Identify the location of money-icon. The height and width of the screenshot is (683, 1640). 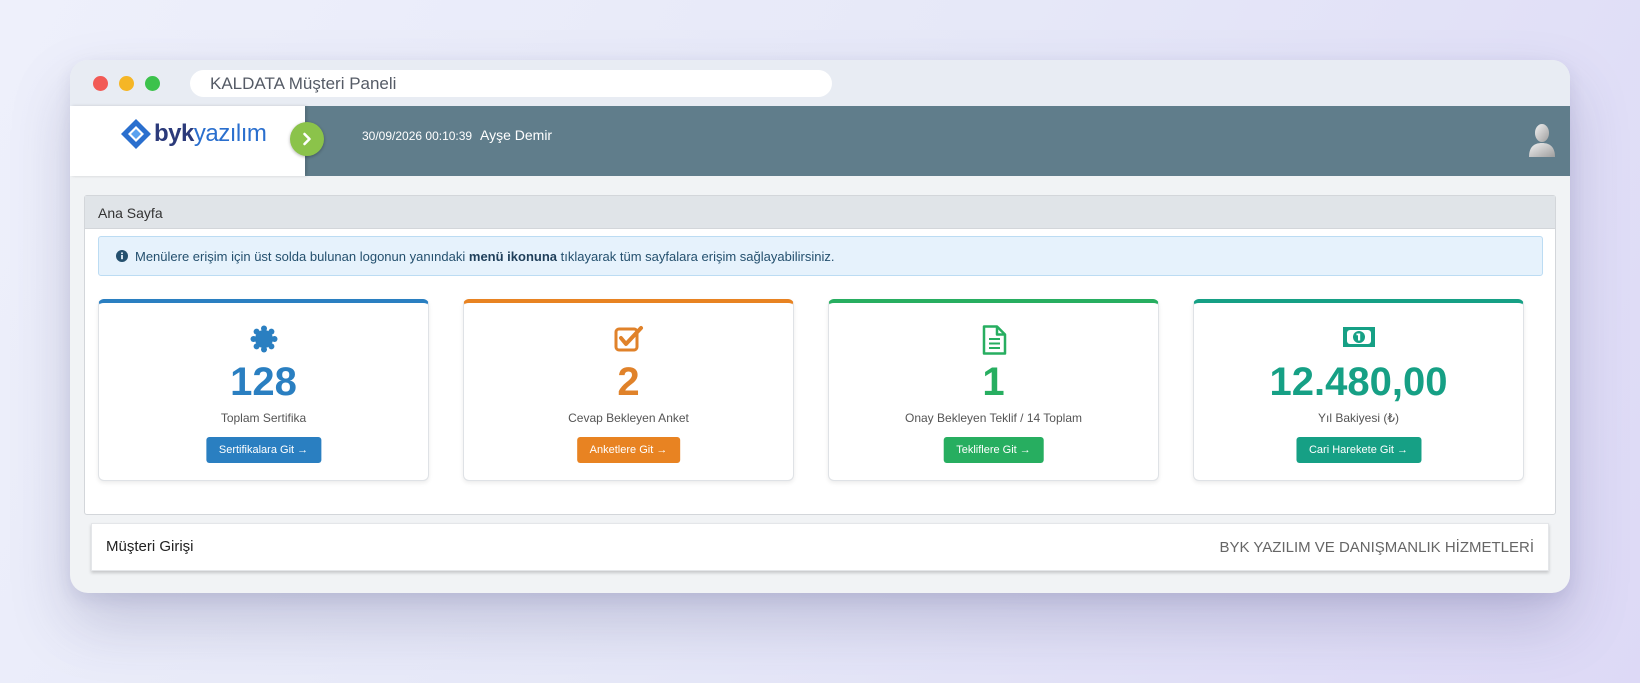
(1358, 337).